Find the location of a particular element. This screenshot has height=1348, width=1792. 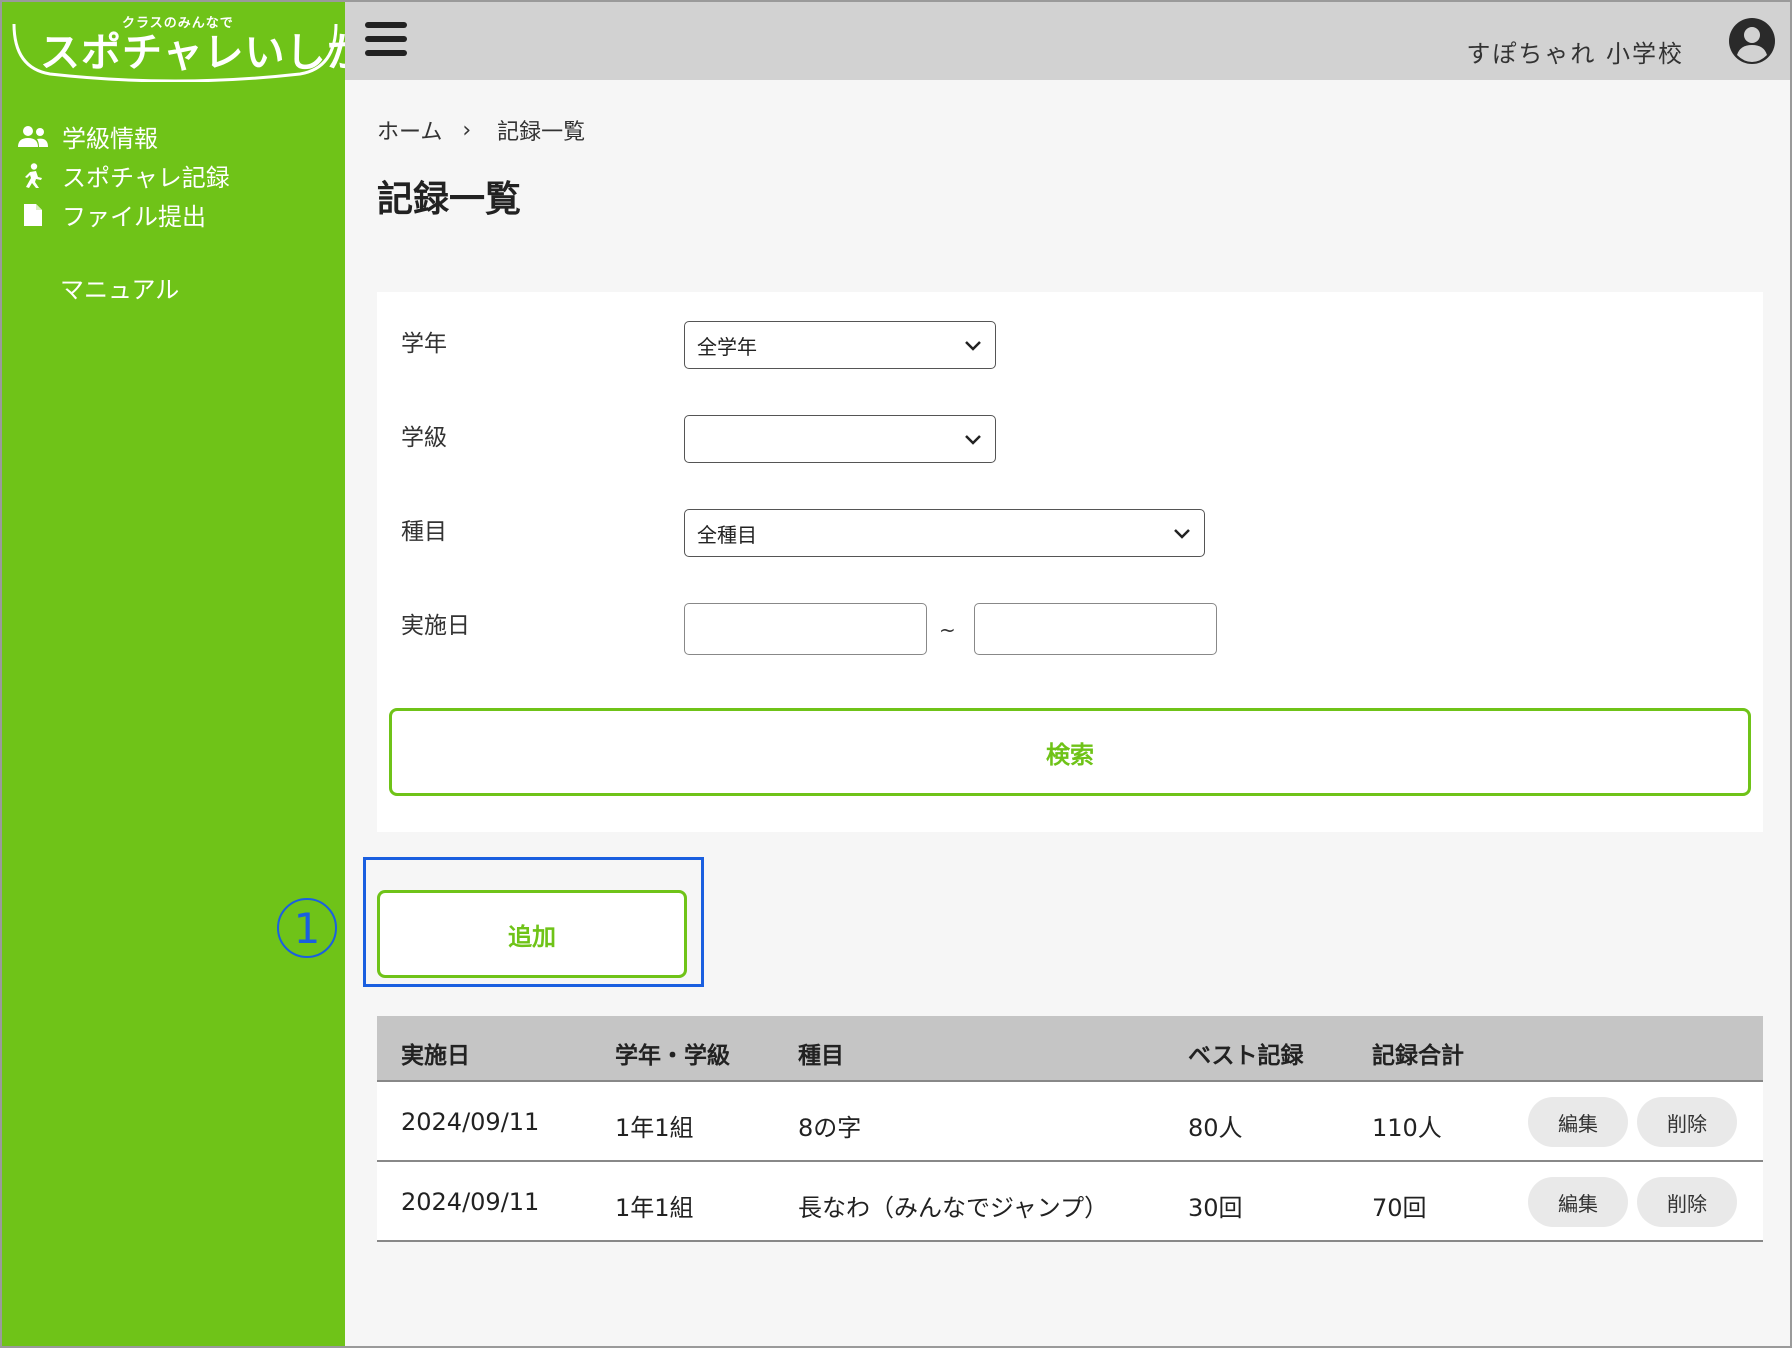

cell-total: 70回 is located at coordinates (1399, 1208).